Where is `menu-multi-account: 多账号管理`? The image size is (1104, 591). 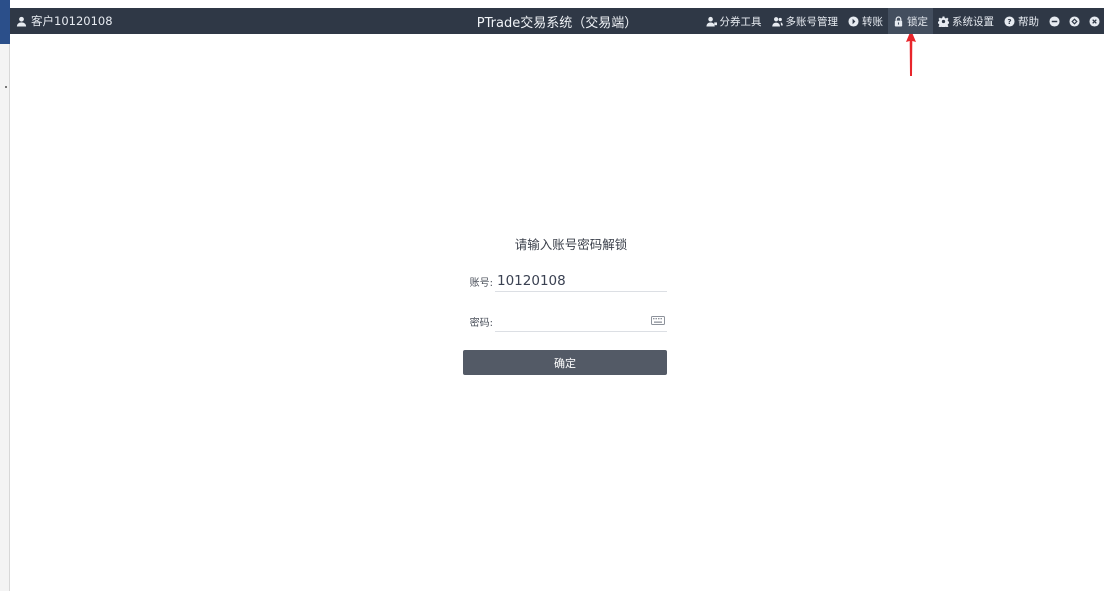 menu-multi-account: 多账号管理 is located at coordinates (805, 21).